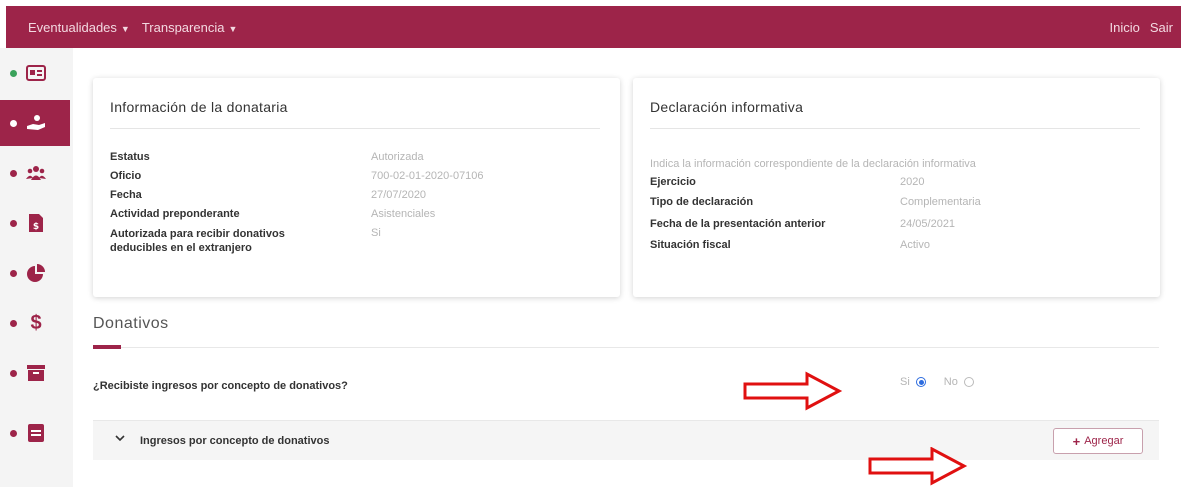 This screenshot has width=1181, height=487. Describe the element at coordinates (738, 224) in the screenshot. I see `row-fecha-anterior: Fecha de la presentación anterior` at that location.